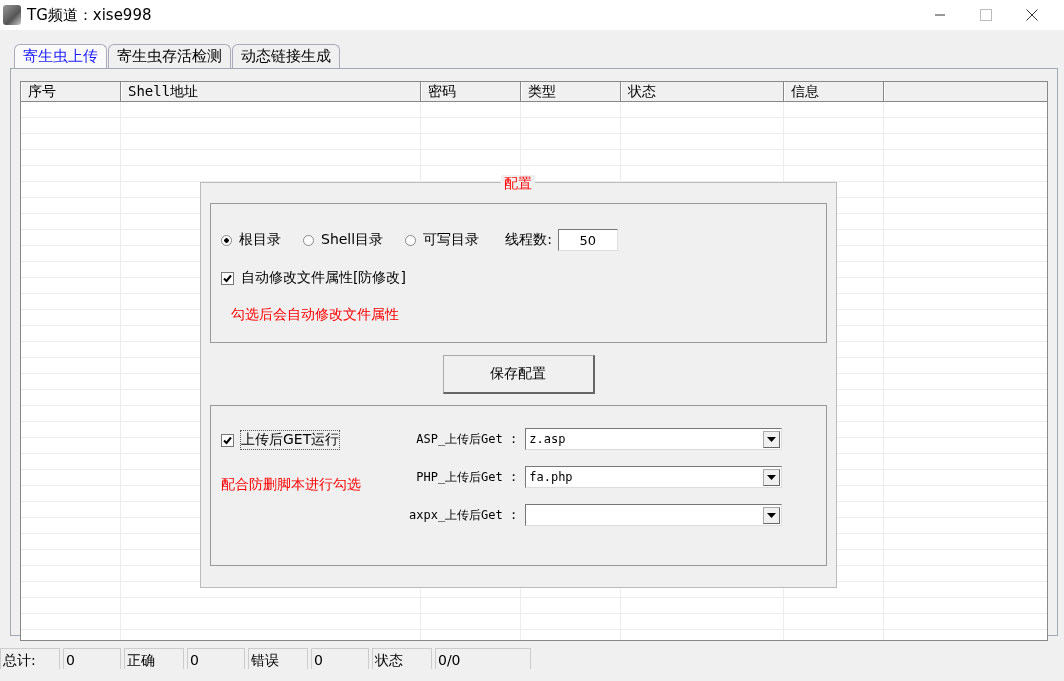  What do you see at coordinates (654, 515) in the screenshot?
I see `dropdown` at bounding box center [654, 515].